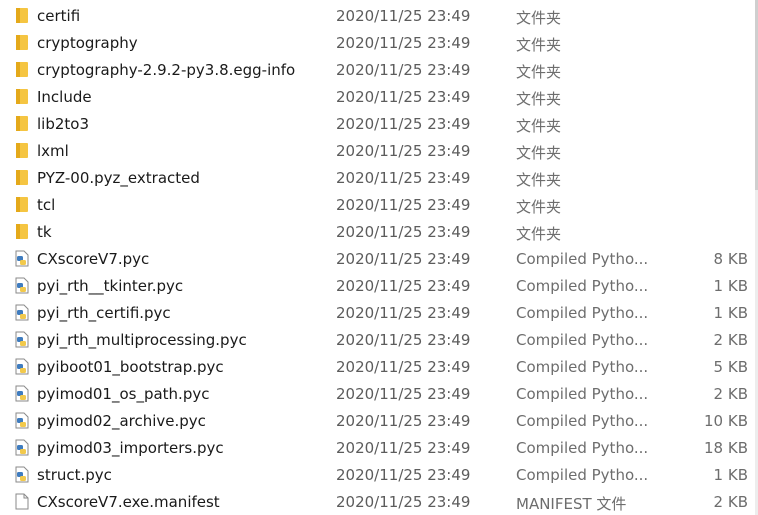 The height and width of the screenshot is (515, 758). Describe the element at coordinates (130, 448) in the screenshot. I see `file-name: pyimod03_importers.pyc` at that location.